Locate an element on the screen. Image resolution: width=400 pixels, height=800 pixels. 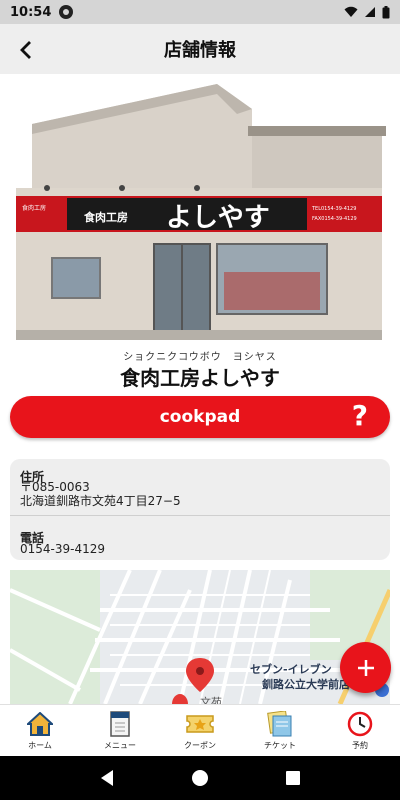
postal-code: 〒085-0063 is located at coordinates (55, 487).